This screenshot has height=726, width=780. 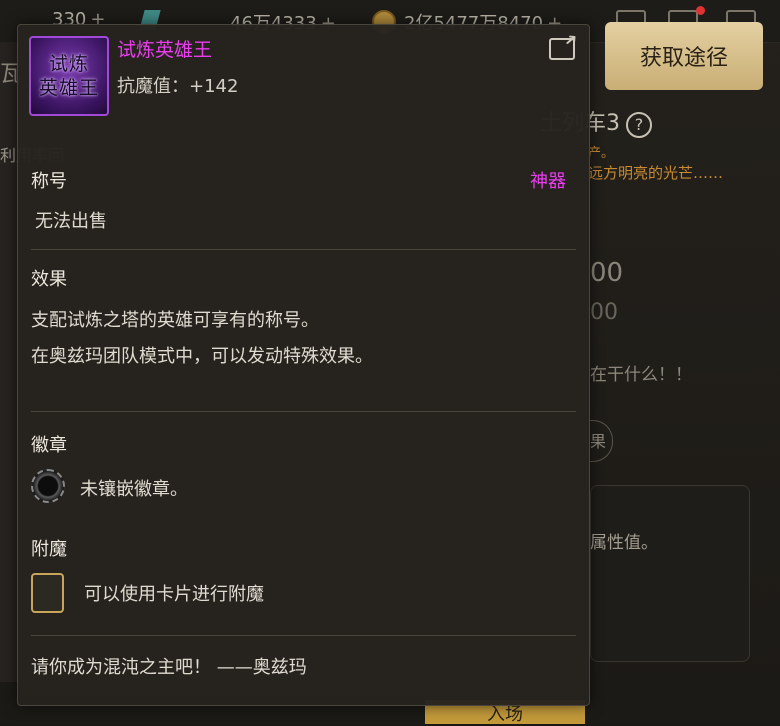 I want to click on notification-dot, so click(x=700, y=10).